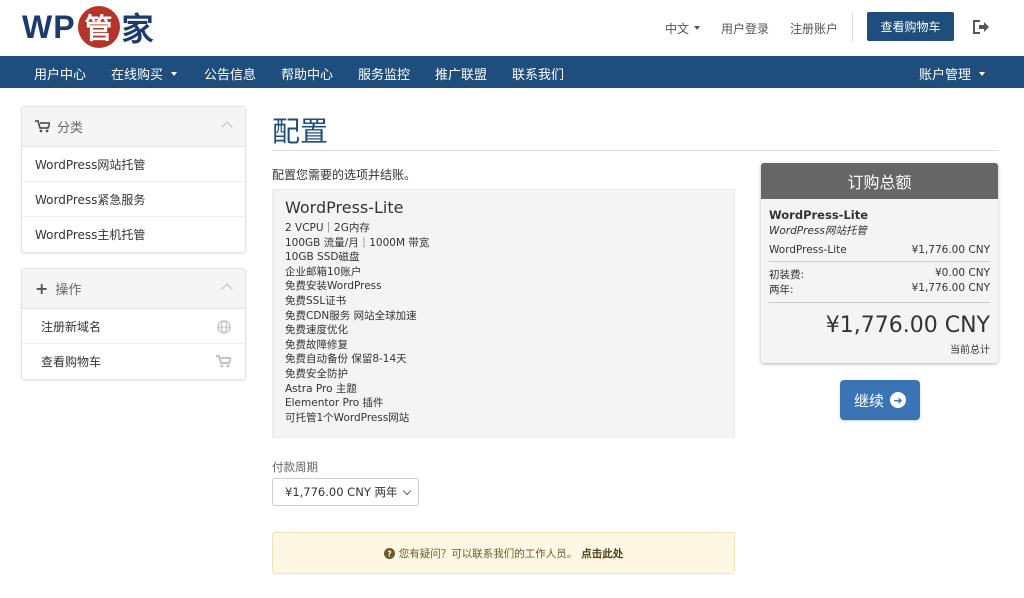 Image resolution: width=1024 pixels, height=598 pixels. Describe the element at coordinates (945, 75) in the screenshot. I see `nav-account-label: 账户管理` at that location.